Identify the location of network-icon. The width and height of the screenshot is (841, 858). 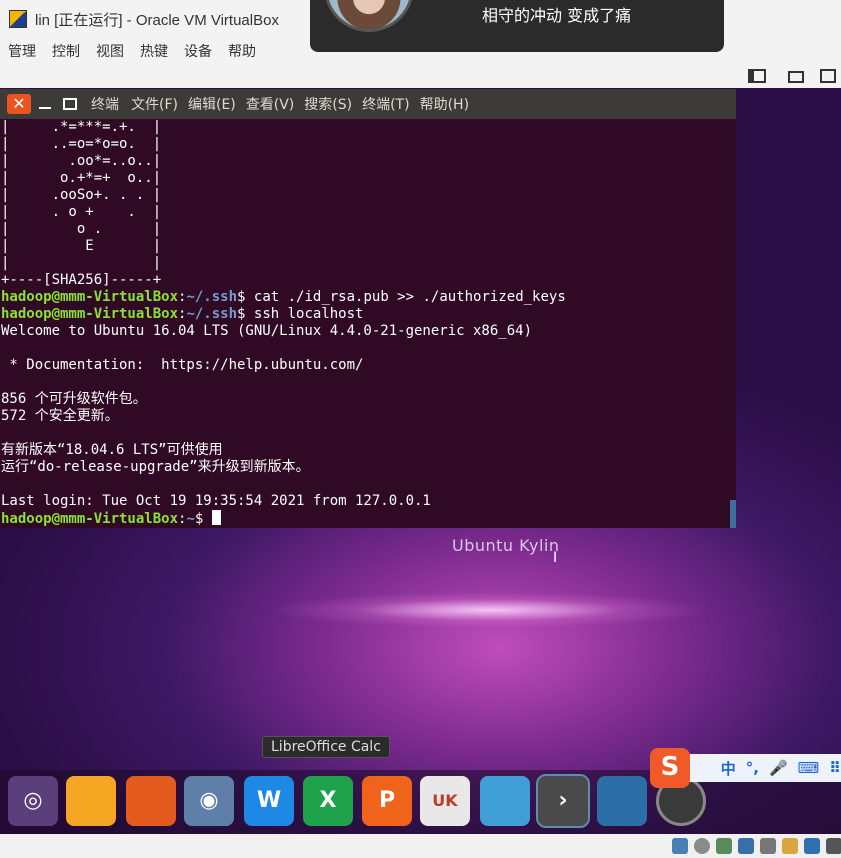
(757, 76).